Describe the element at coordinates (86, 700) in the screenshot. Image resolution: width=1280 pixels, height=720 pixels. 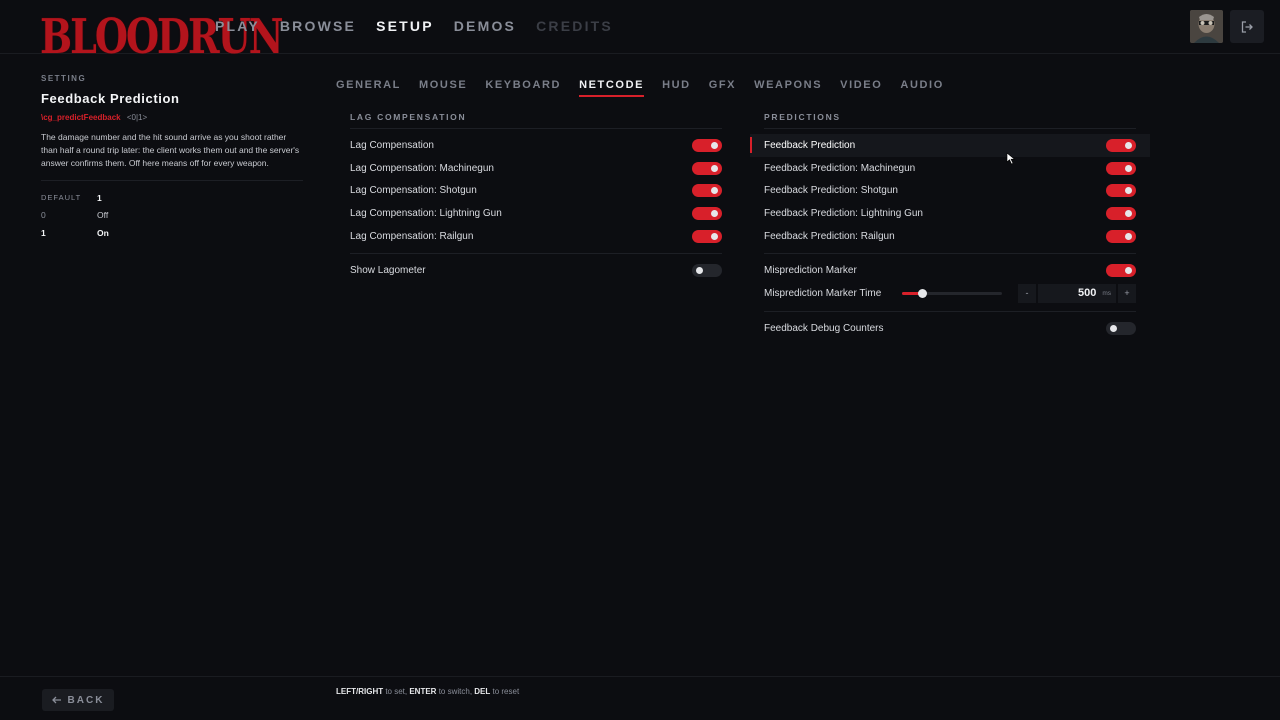
I see `back-label: BACK` at that location.